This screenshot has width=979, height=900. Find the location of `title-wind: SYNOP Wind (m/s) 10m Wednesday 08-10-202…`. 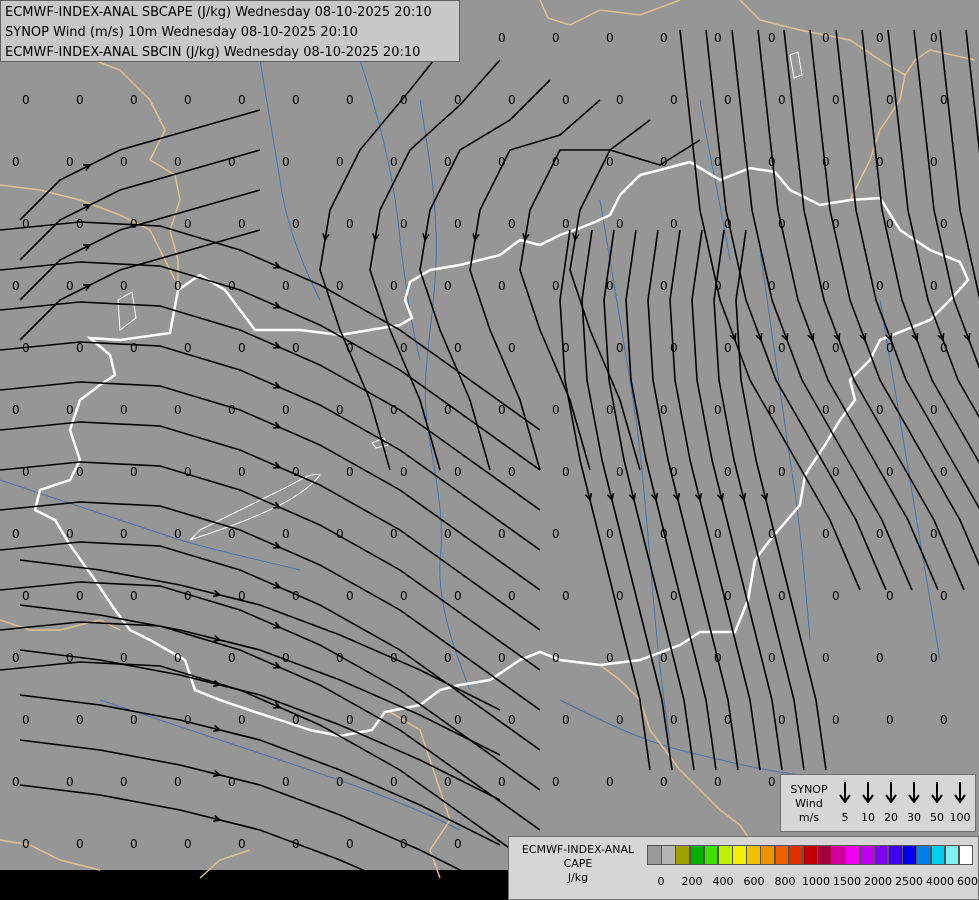

title-wind: SYNOP Wind (m/s) 10m Wednesday 08-10-202… is located at coordinates (181, 32).